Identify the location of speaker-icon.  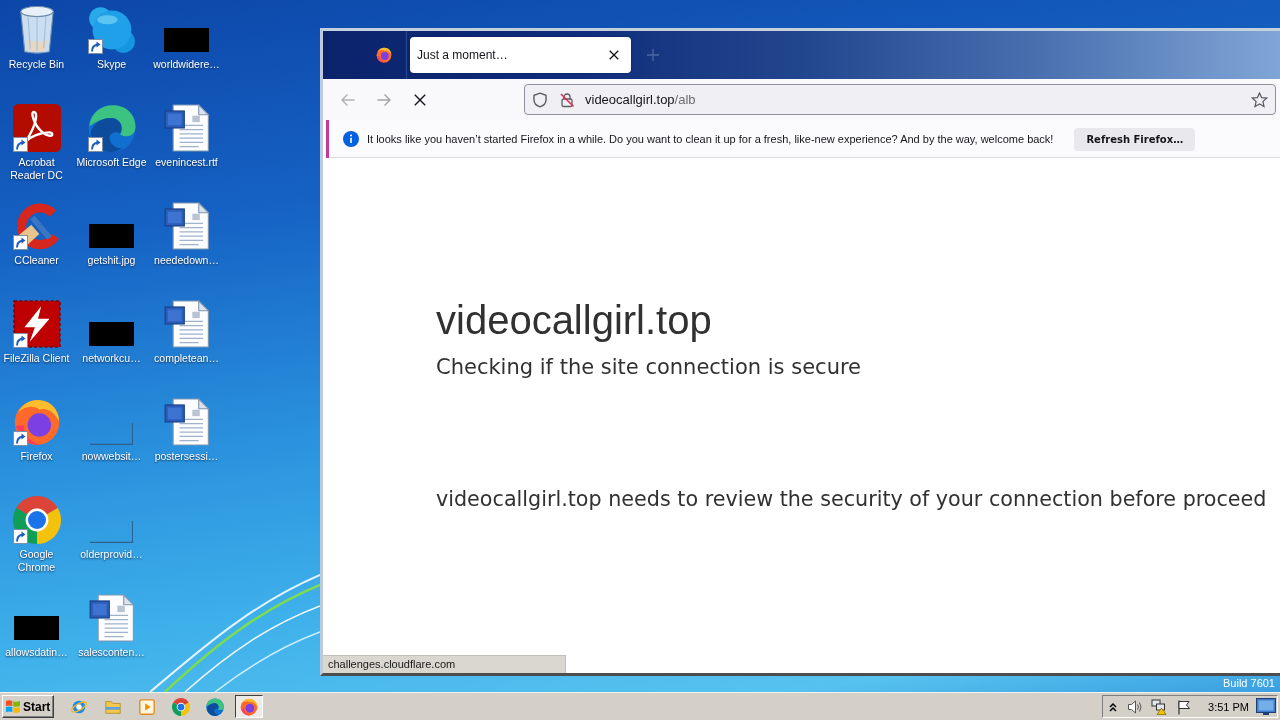
(1135, 706).